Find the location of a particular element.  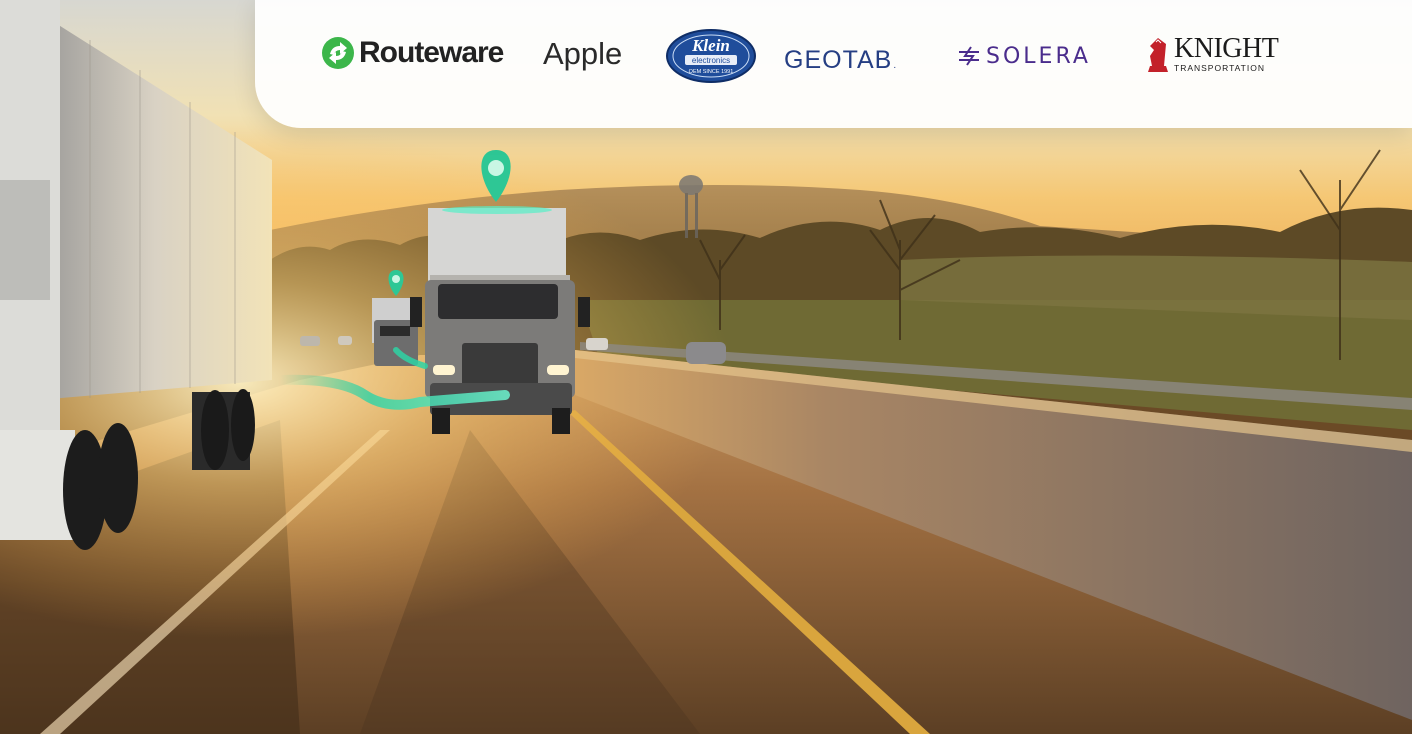

geotab-registered-mark: . is located at coordinates (895, 65).